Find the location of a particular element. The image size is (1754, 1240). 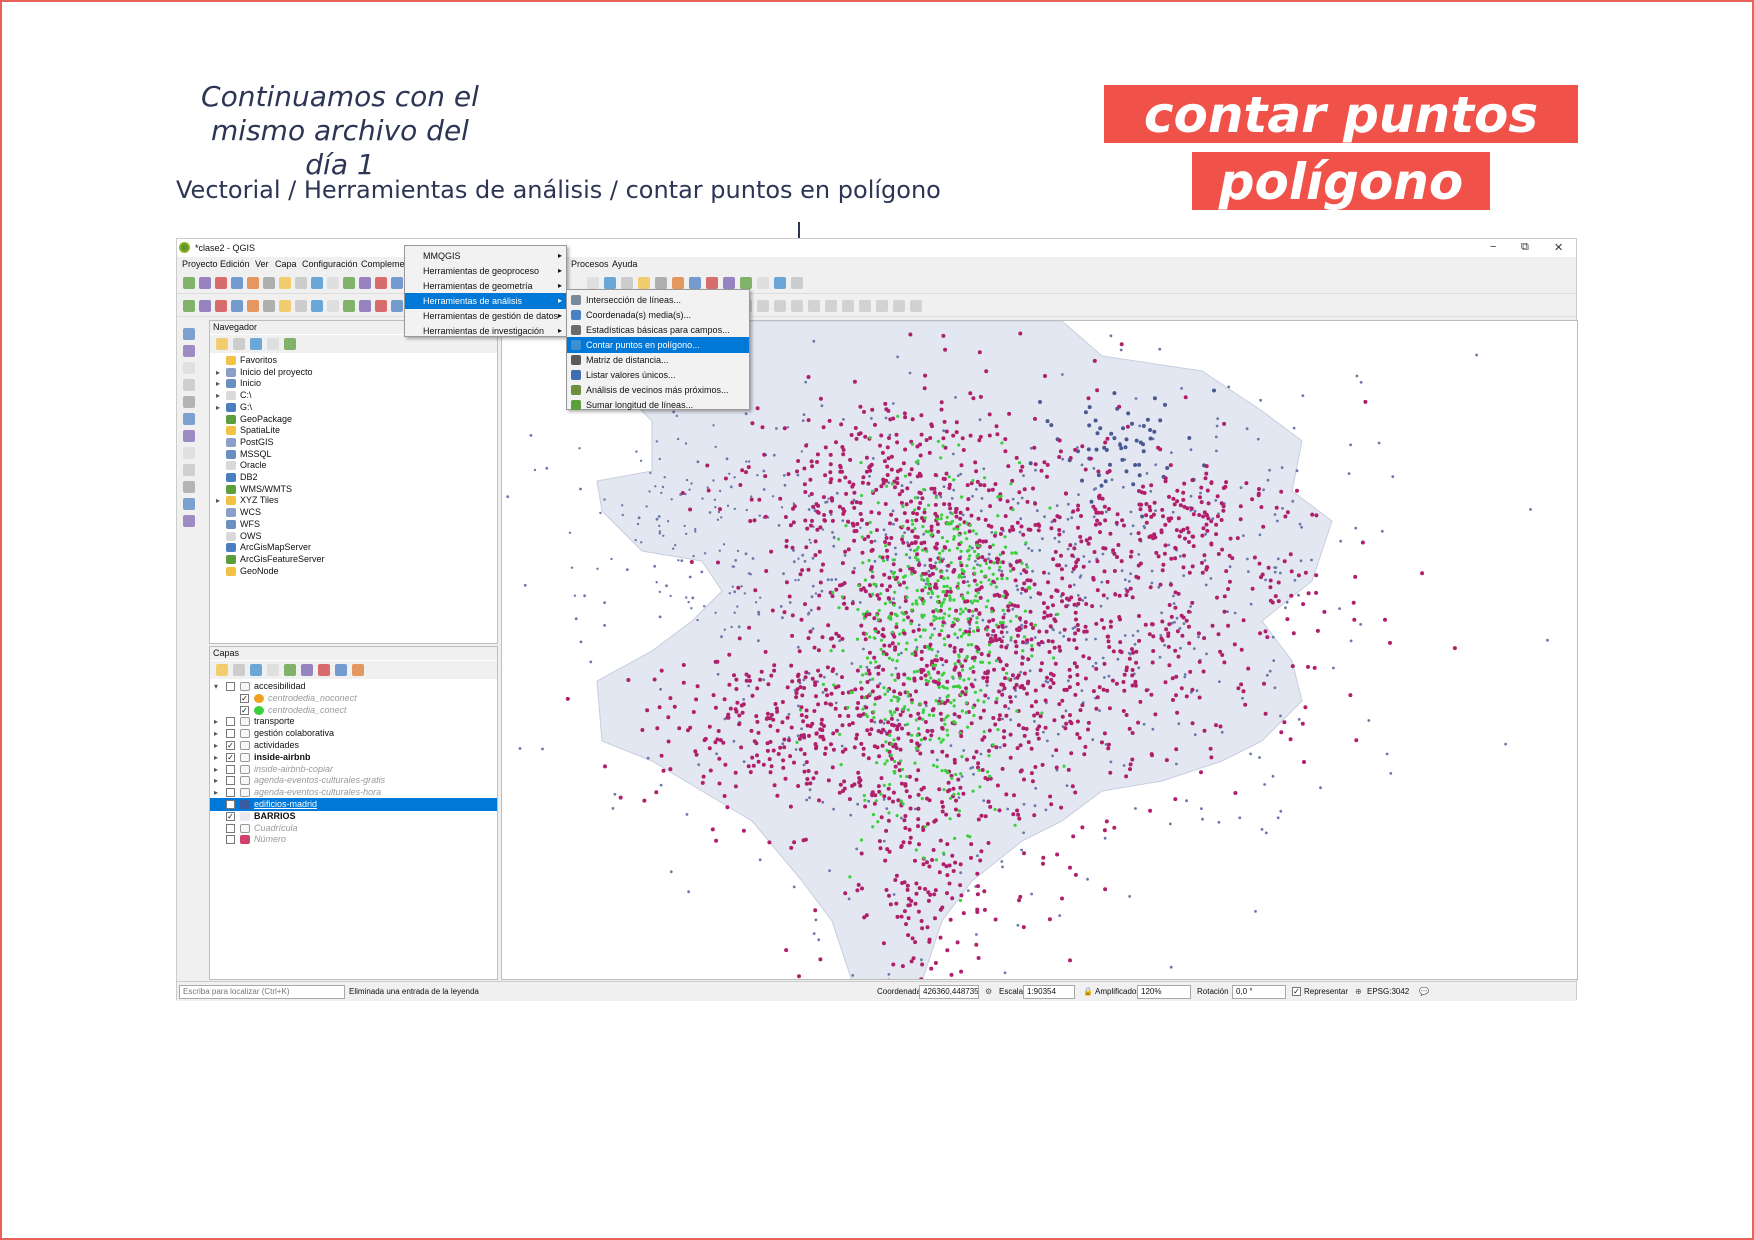

edit-tool-10-icon is located at coordinates (333, 306).